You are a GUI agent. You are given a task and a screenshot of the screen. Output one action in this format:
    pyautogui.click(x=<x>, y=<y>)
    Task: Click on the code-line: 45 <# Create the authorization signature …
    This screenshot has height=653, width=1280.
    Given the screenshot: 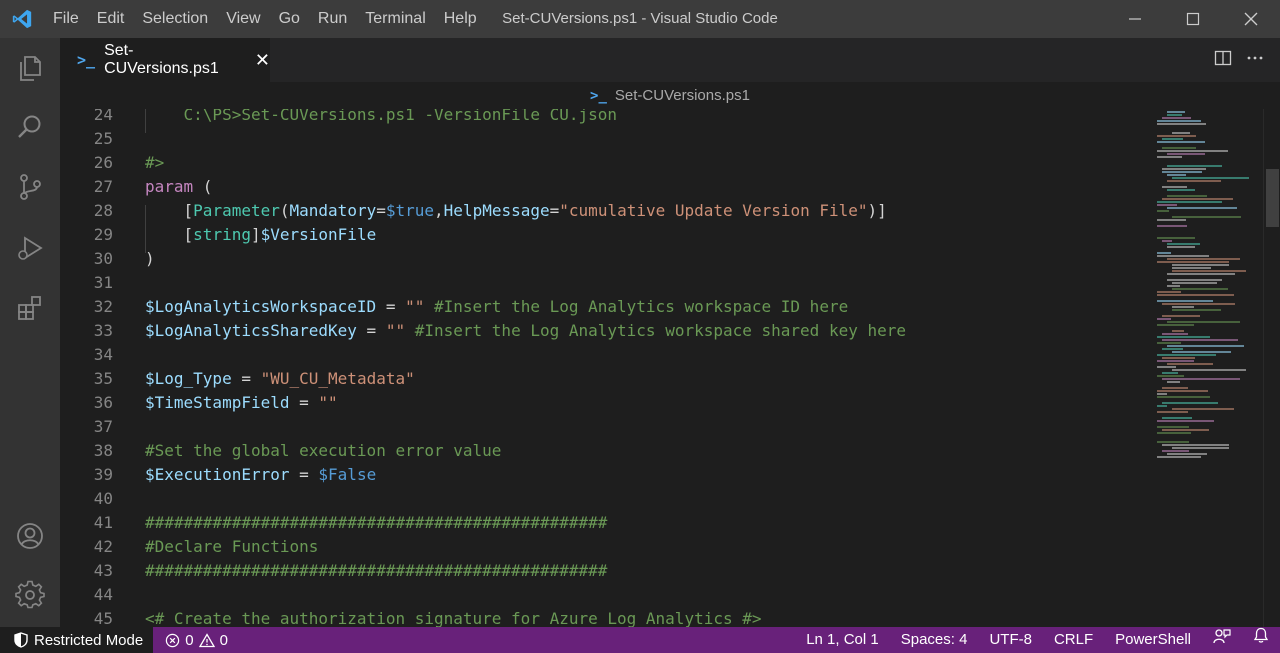 What is the action you would take?
    pyautogui.click(x=602, y=617)
    